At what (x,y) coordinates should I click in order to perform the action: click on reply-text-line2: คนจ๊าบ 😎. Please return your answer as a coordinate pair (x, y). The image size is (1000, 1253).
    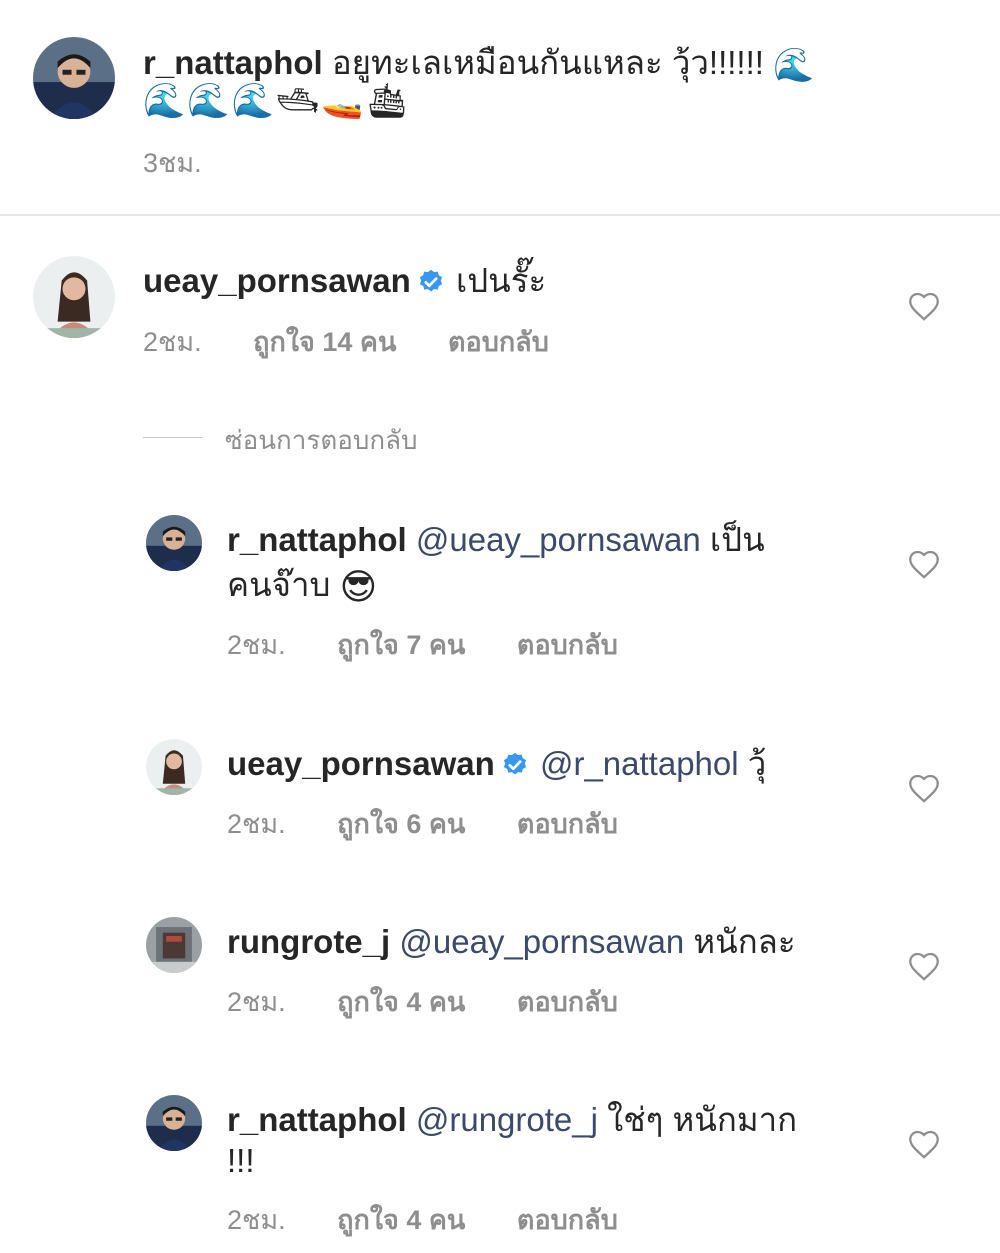
    Looking at the image, I should click on (302, 586).